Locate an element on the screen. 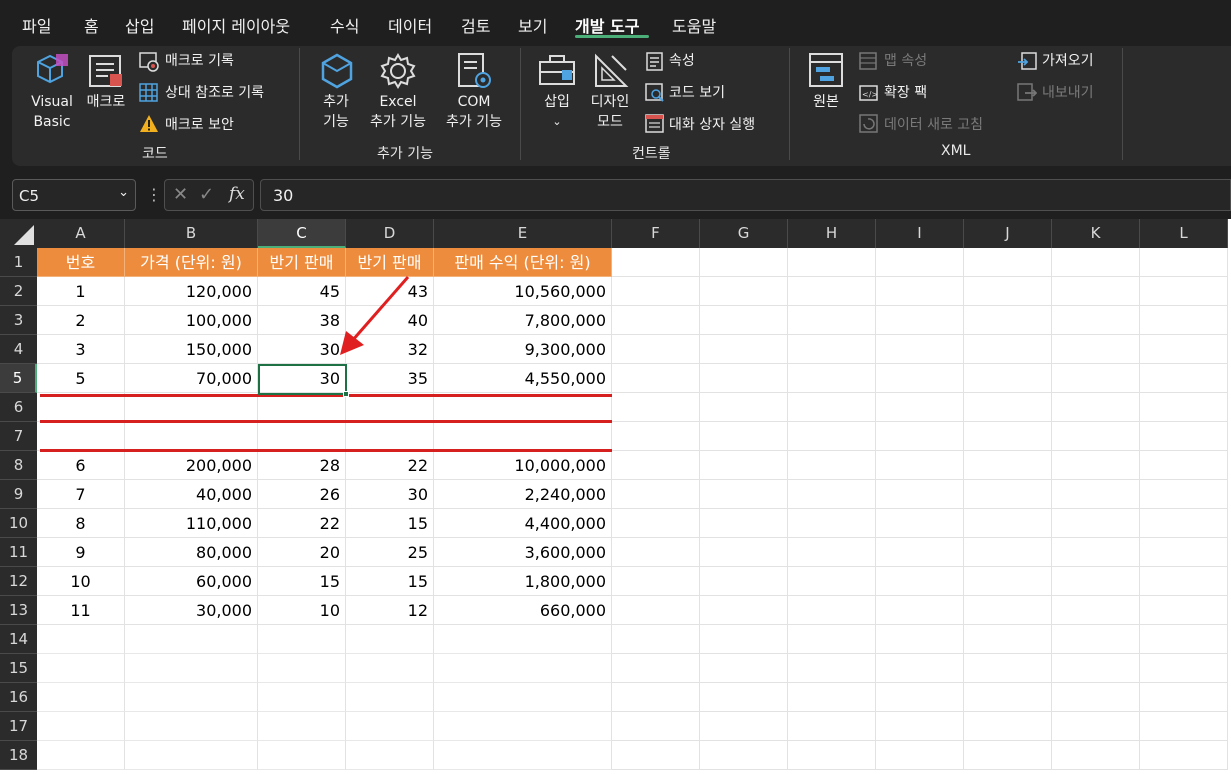 The width and height of the screenshot is (1231, 774). row-header-7: 7 is located at coordinates (18, 436).